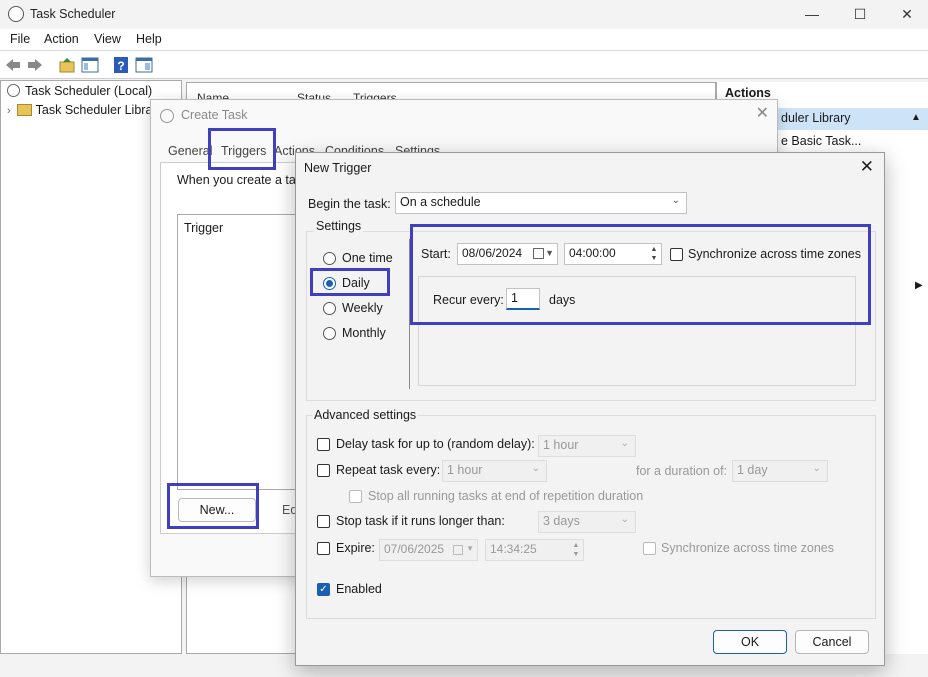  I want to click on collapse-up-icon: ▲, so click(916, 117).